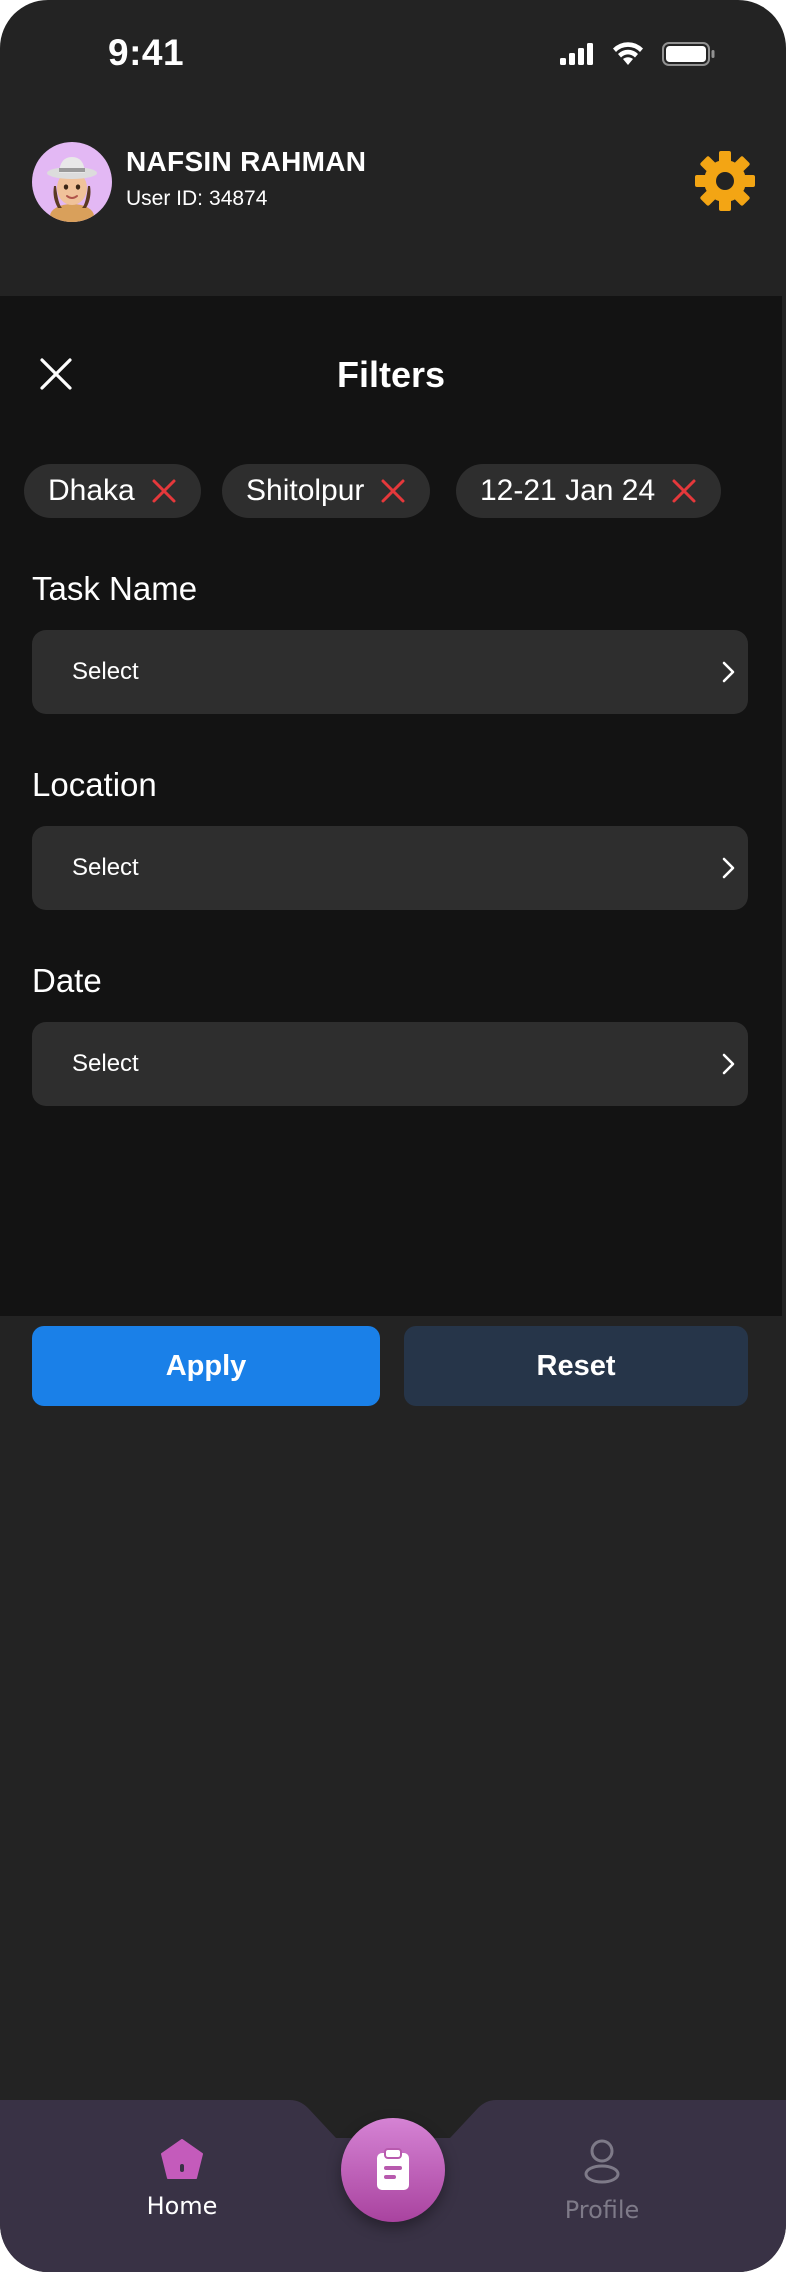  I want to click on status-bar: 9:41, so click(393, 55).